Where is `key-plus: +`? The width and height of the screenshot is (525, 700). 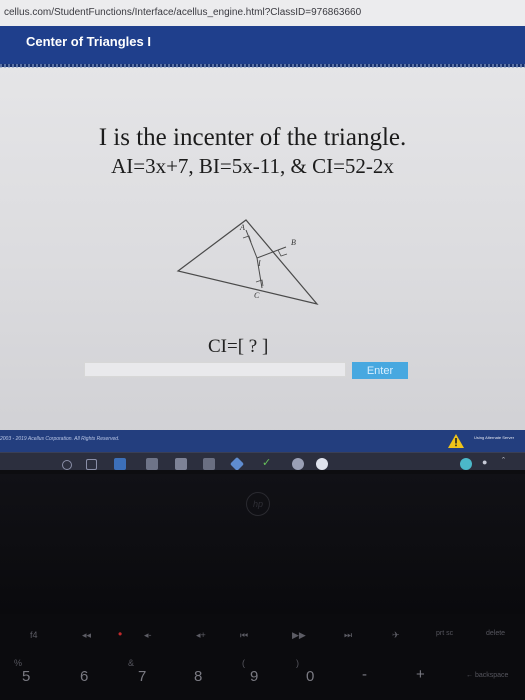
key-plus: + is located at coordinates (420, 674).